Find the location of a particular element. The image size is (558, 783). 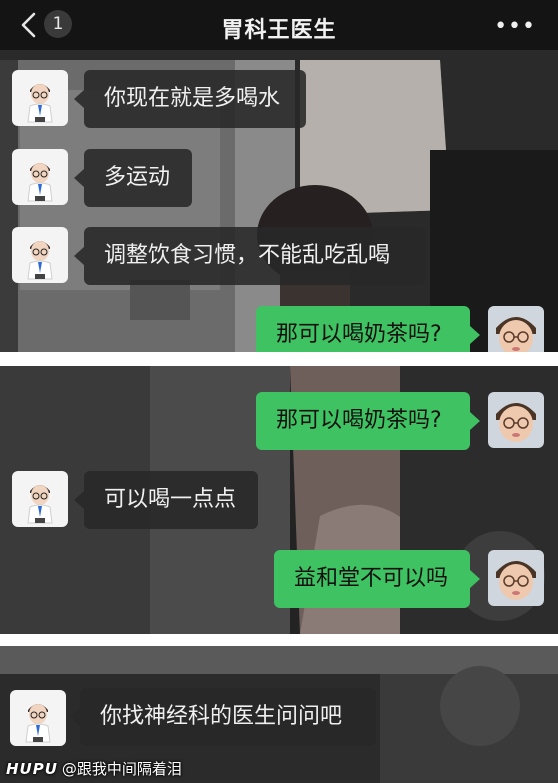

chat-header: 1 胃科王医生 ••• is located at coordinates (279, 25).